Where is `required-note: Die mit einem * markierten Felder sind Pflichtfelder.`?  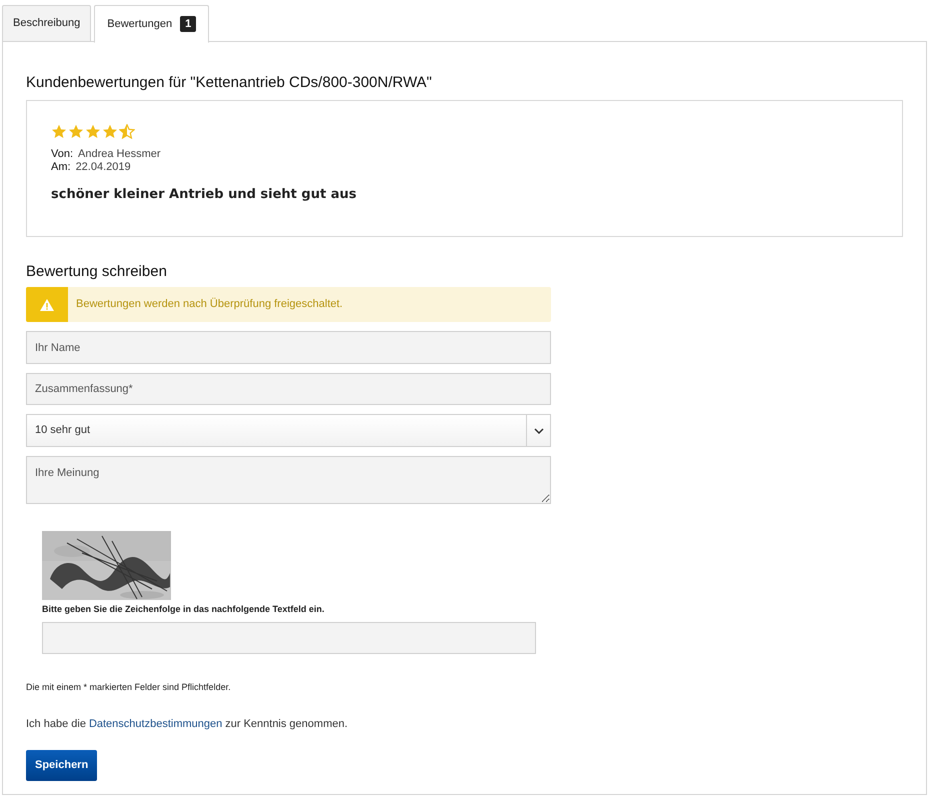 required-note: Die mit einem * markierten Felder sind Pflichtfelder. is located at coordinates (129, 687).